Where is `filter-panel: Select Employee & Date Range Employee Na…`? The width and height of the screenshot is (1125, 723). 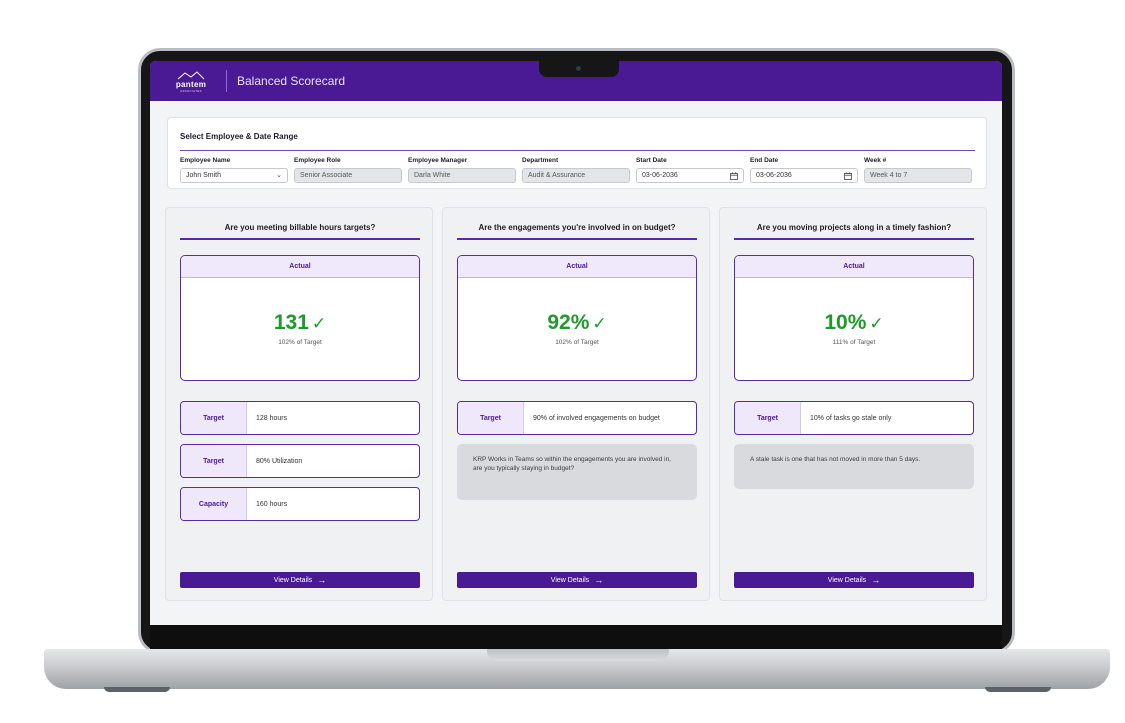
filter-panel: Select Employee & Date Range Employee Na… is located at coordinates (577, 153).